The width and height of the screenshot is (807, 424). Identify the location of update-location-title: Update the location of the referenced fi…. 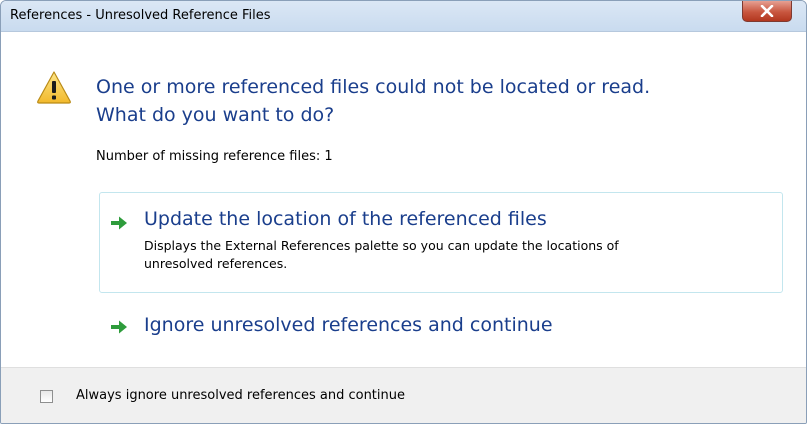
(345, 219).